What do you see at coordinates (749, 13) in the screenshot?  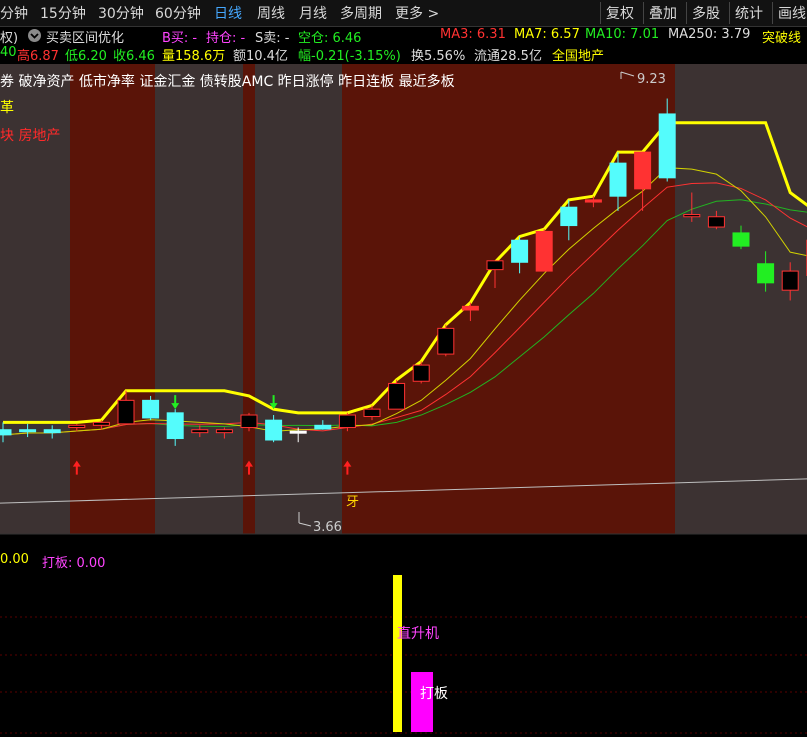 I see `statistics-button: 统计` at bounding box center [749, 13].